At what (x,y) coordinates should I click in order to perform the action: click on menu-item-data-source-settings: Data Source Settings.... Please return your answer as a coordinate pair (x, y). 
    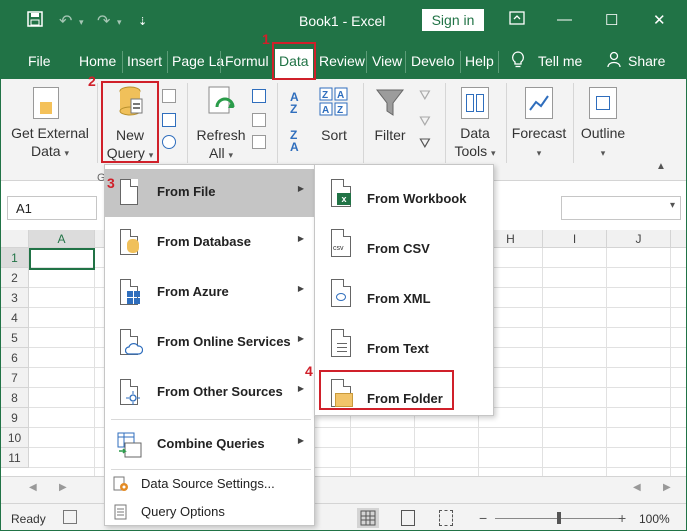
    Looking at the image, I should click on (209, 484).